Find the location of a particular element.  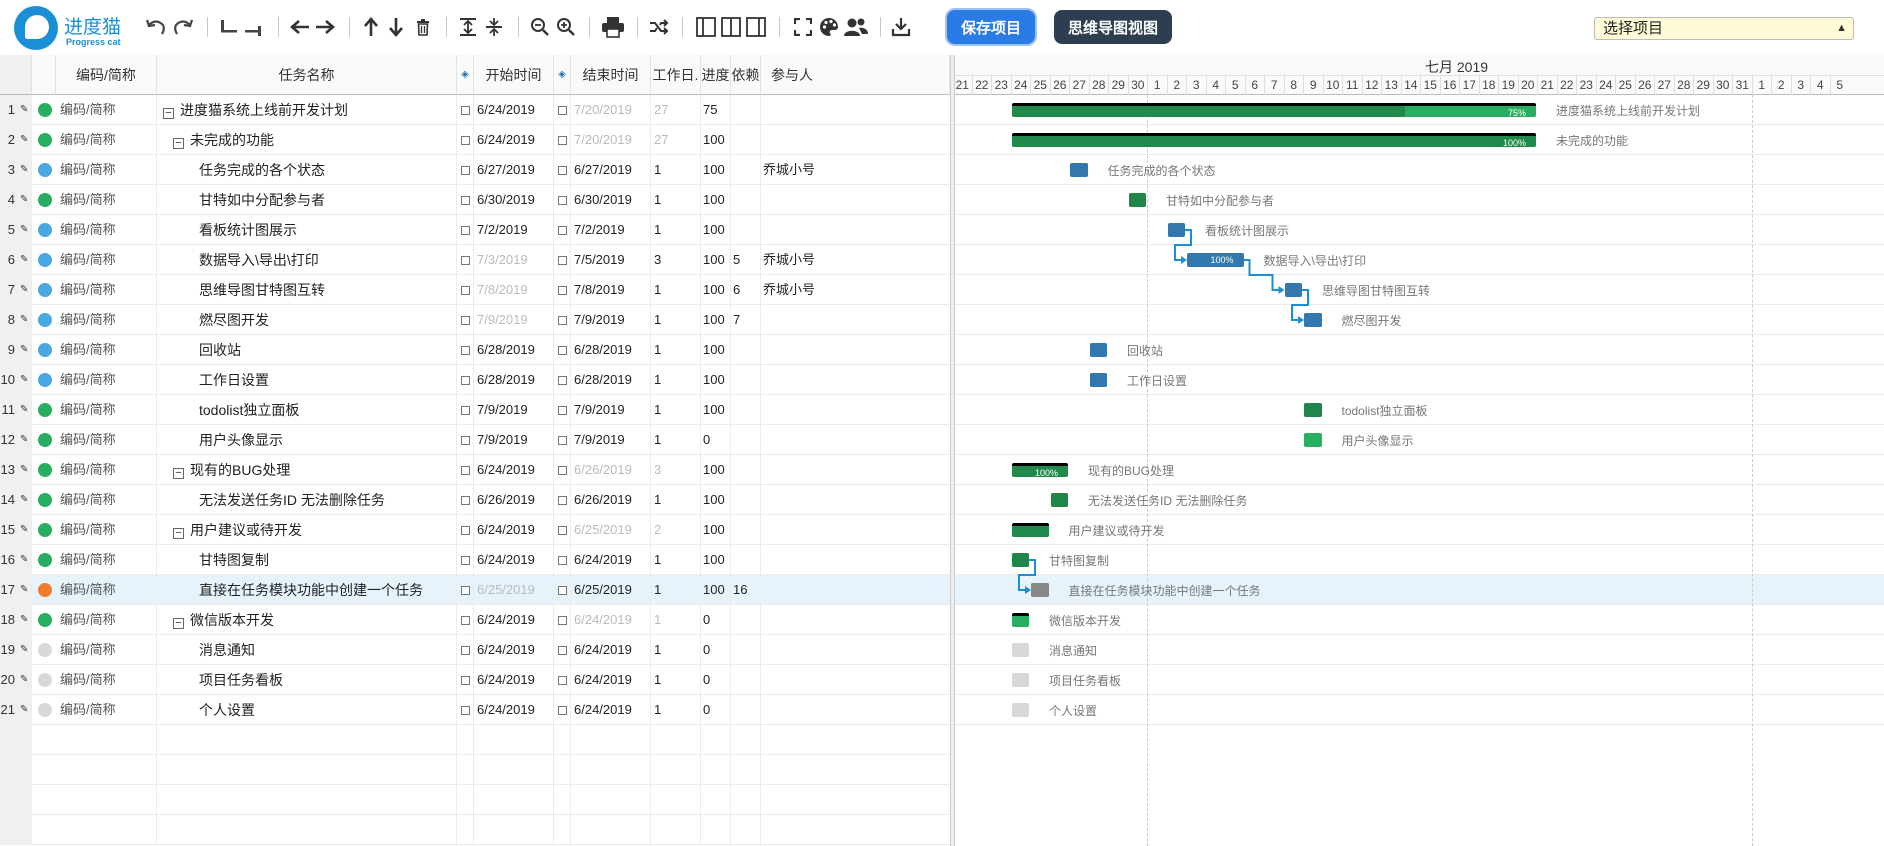

print-icon is located at coordinates (613, 27).